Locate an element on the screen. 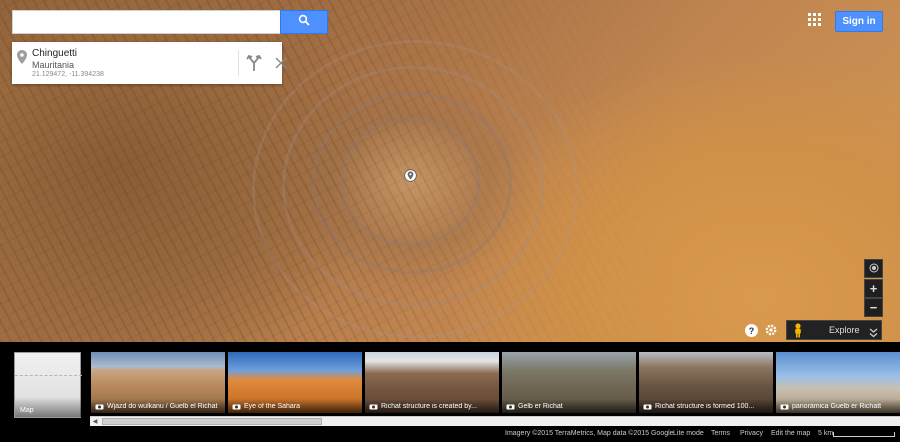 The width and height of the screenshot is (900, 442). settings-button is located at coordinates (771, 330).